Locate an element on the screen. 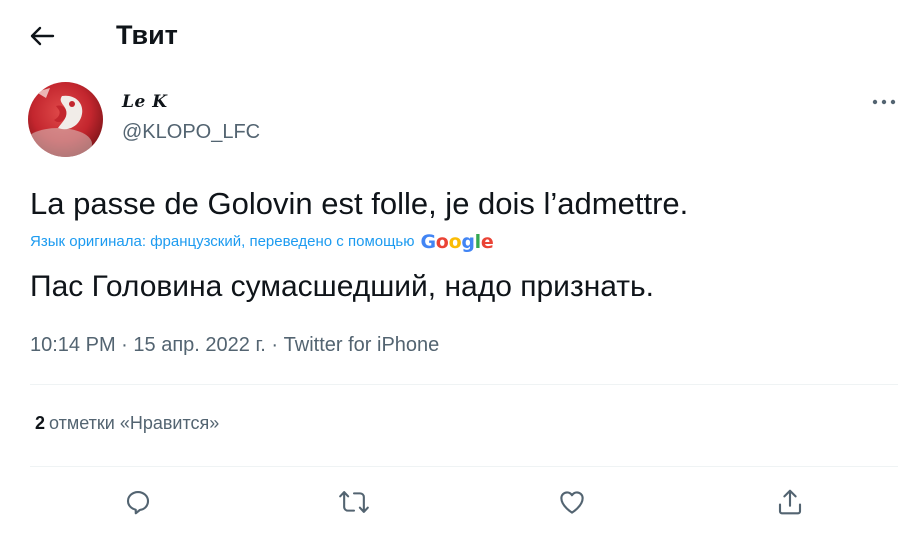 The image size is (920, 543). share-button is located at coordinates (790, 502).